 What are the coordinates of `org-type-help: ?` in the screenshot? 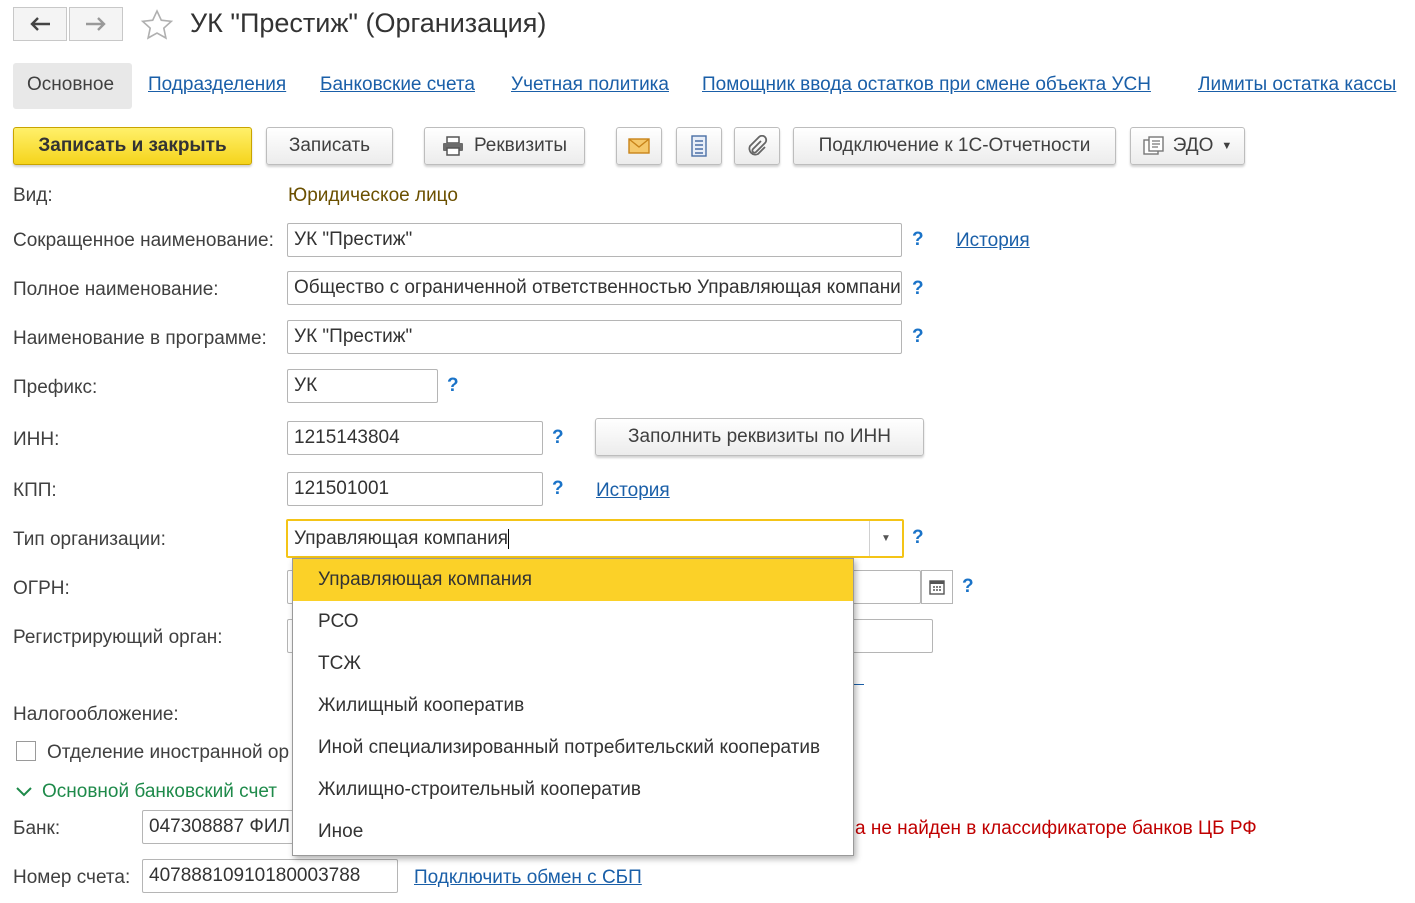 It's located at (918, 538).